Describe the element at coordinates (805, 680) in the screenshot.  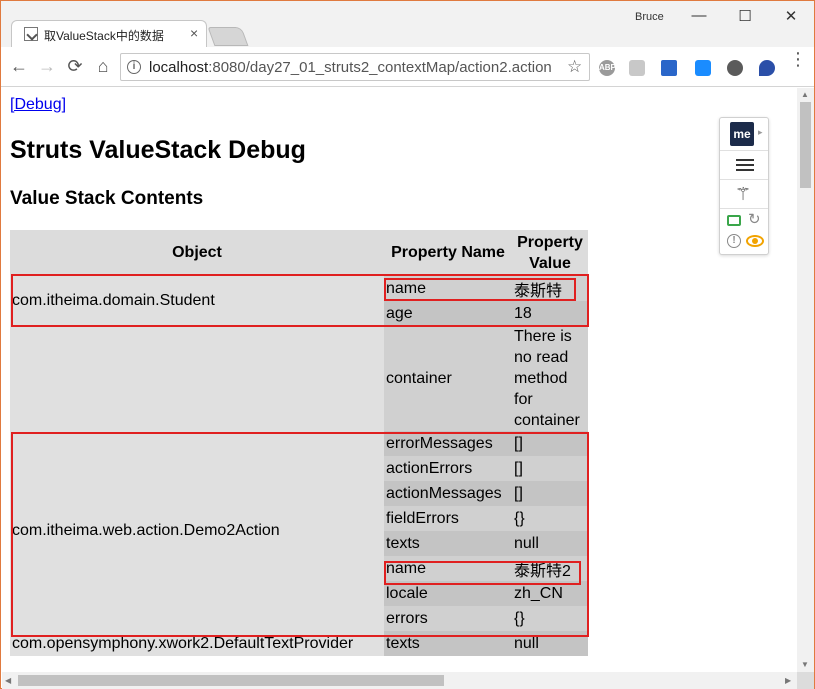
I see `scrollbar-corner` at that location.